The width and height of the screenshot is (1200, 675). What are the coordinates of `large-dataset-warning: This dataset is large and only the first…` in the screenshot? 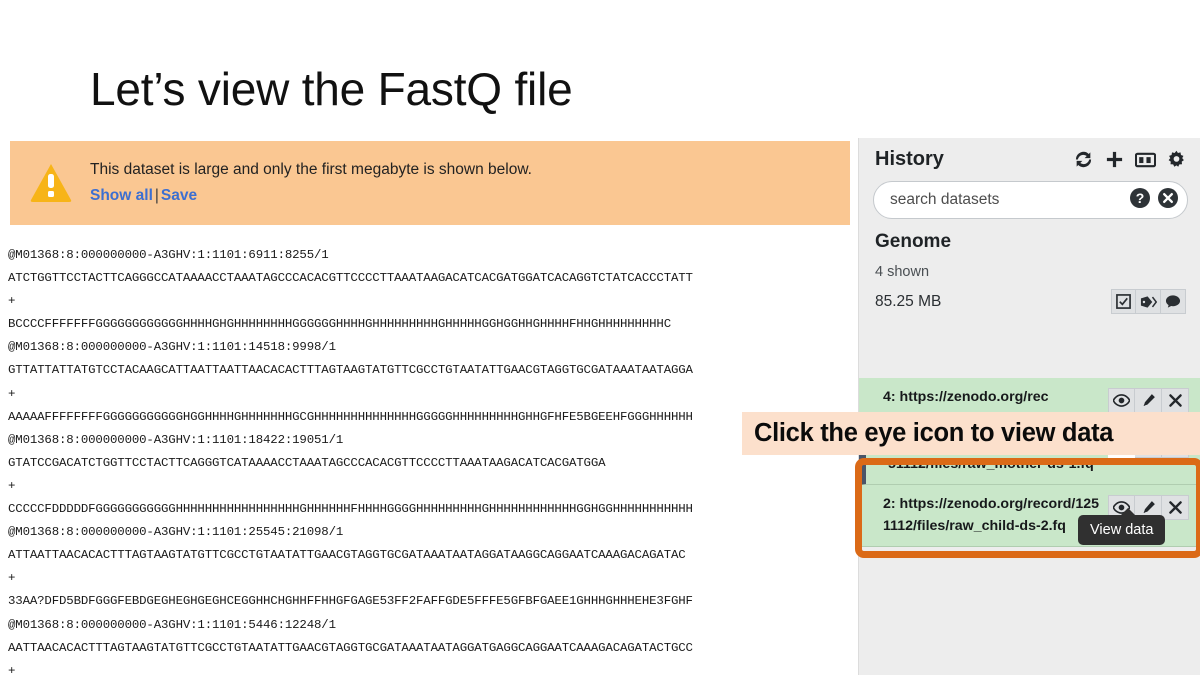 It's located at (430, 183).